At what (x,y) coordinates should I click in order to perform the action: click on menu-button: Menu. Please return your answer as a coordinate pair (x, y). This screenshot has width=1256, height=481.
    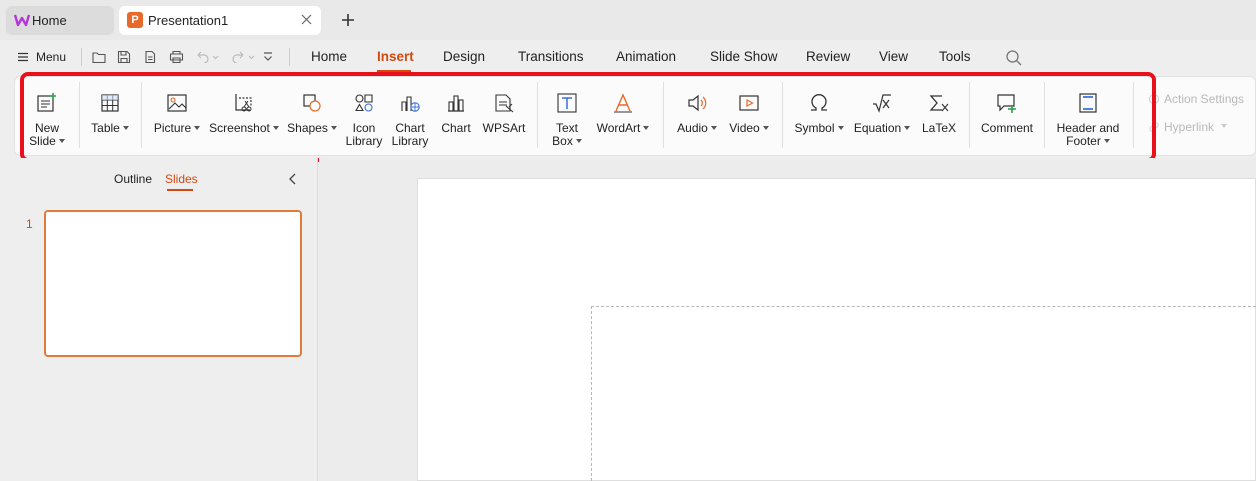
    Looking at the image, I should click on (42, 57).